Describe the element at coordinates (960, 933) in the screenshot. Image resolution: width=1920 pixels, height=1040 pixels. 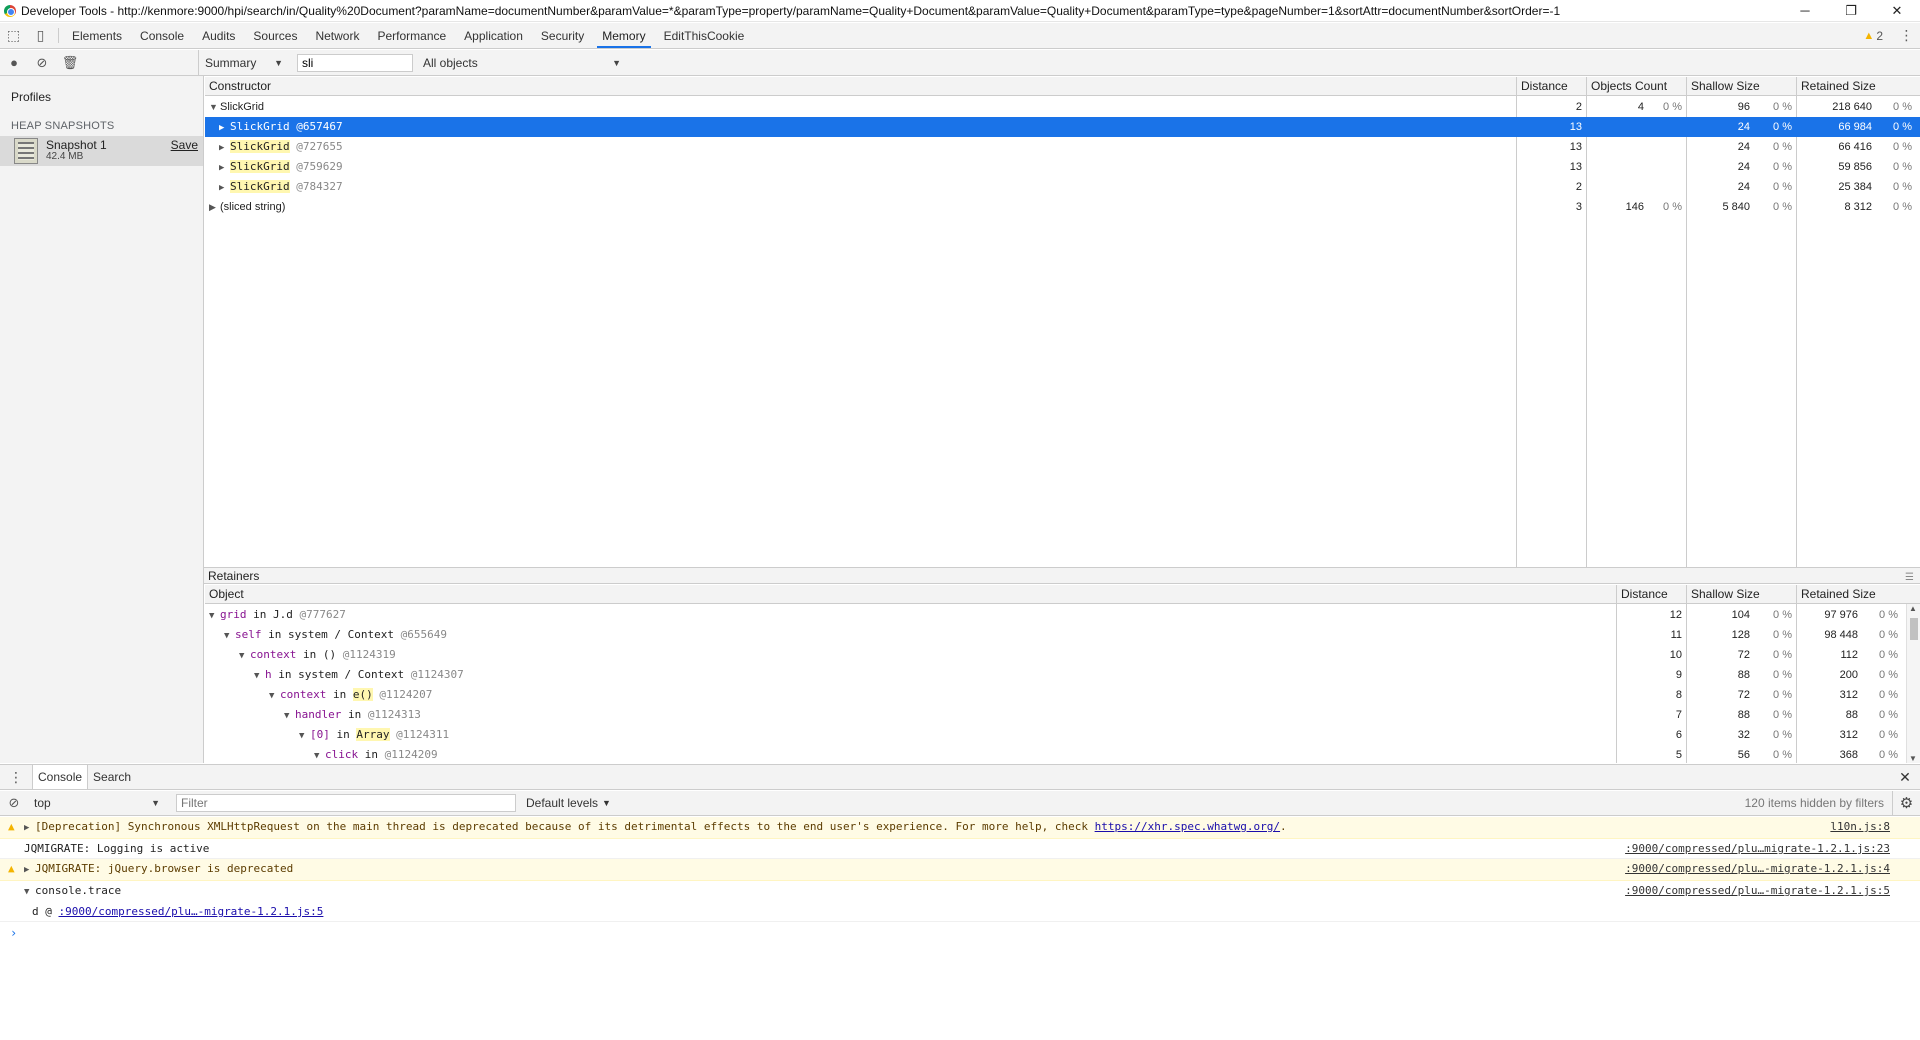
I see `console-prompt: ›` at that location.